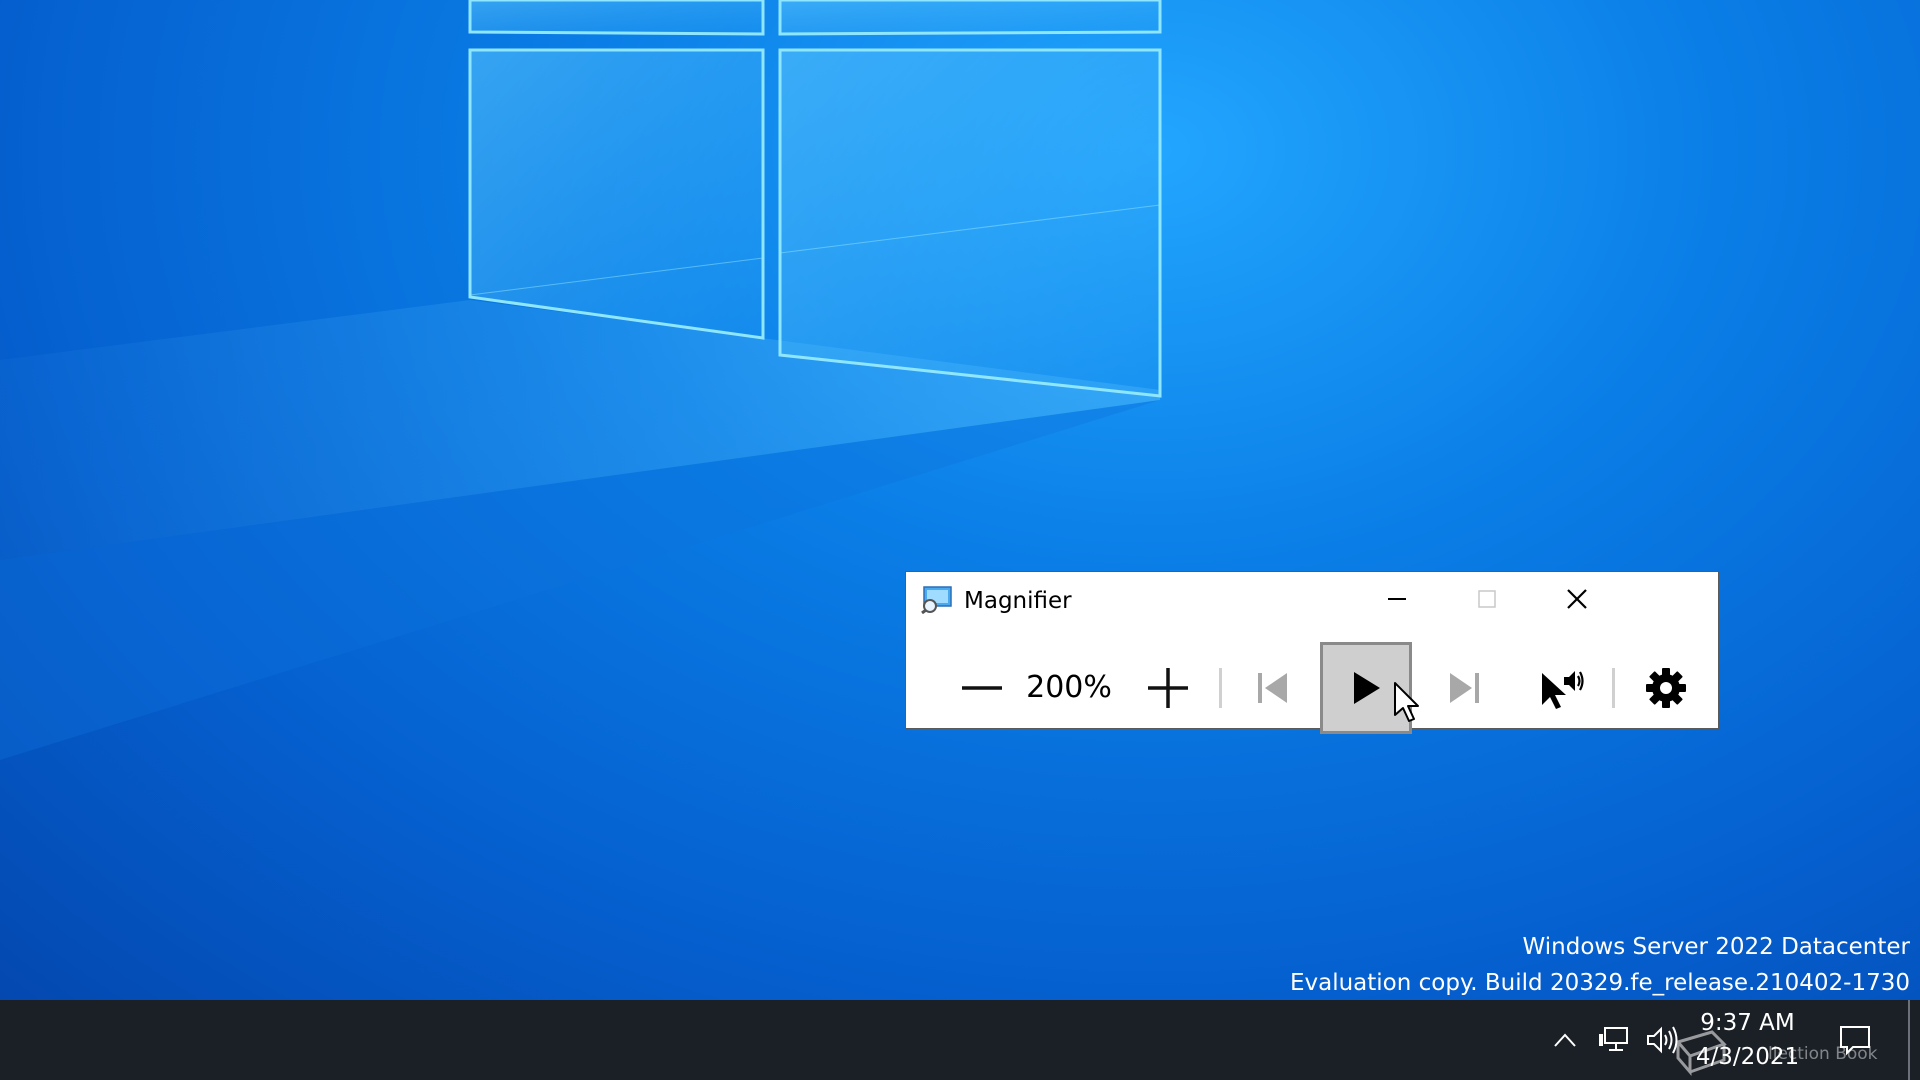 This screenshot has width=1920, height=1080. What do you see at coordinates (1069, 687) in the screenshot?
I see `zoom-level-value: 200%` at bounding box center [1069, 687].